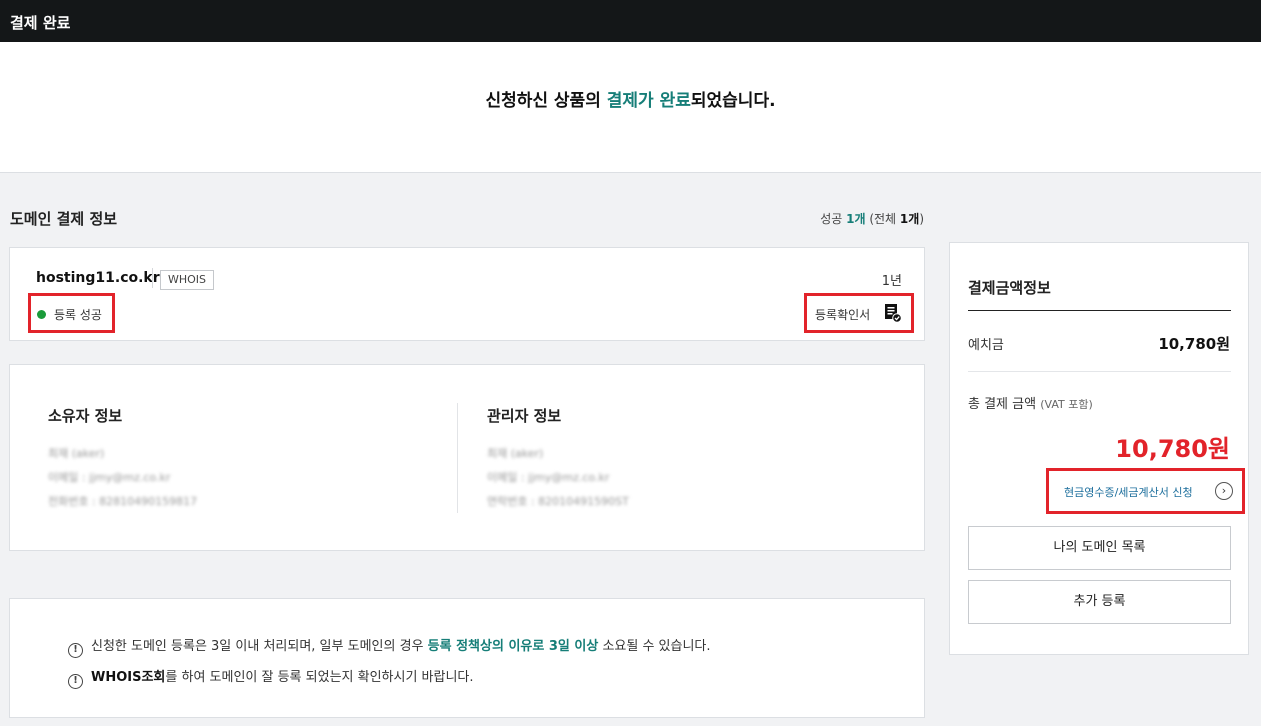 This screenshot has height=726, width=1261. I want to click on result-summary: 성공 1개 (전체 1개), so click(872, 218).